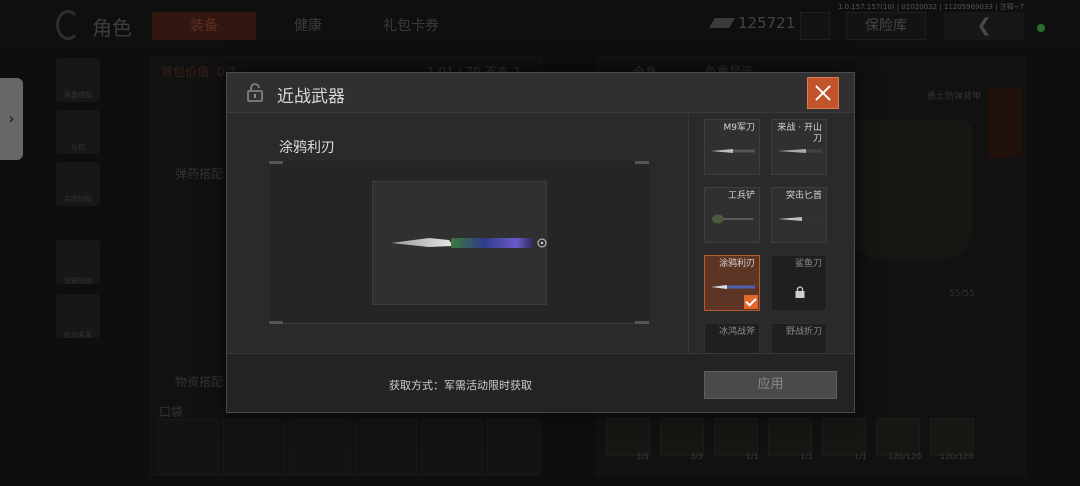  I want to click on weapon-preview-area, so click(459, 242).